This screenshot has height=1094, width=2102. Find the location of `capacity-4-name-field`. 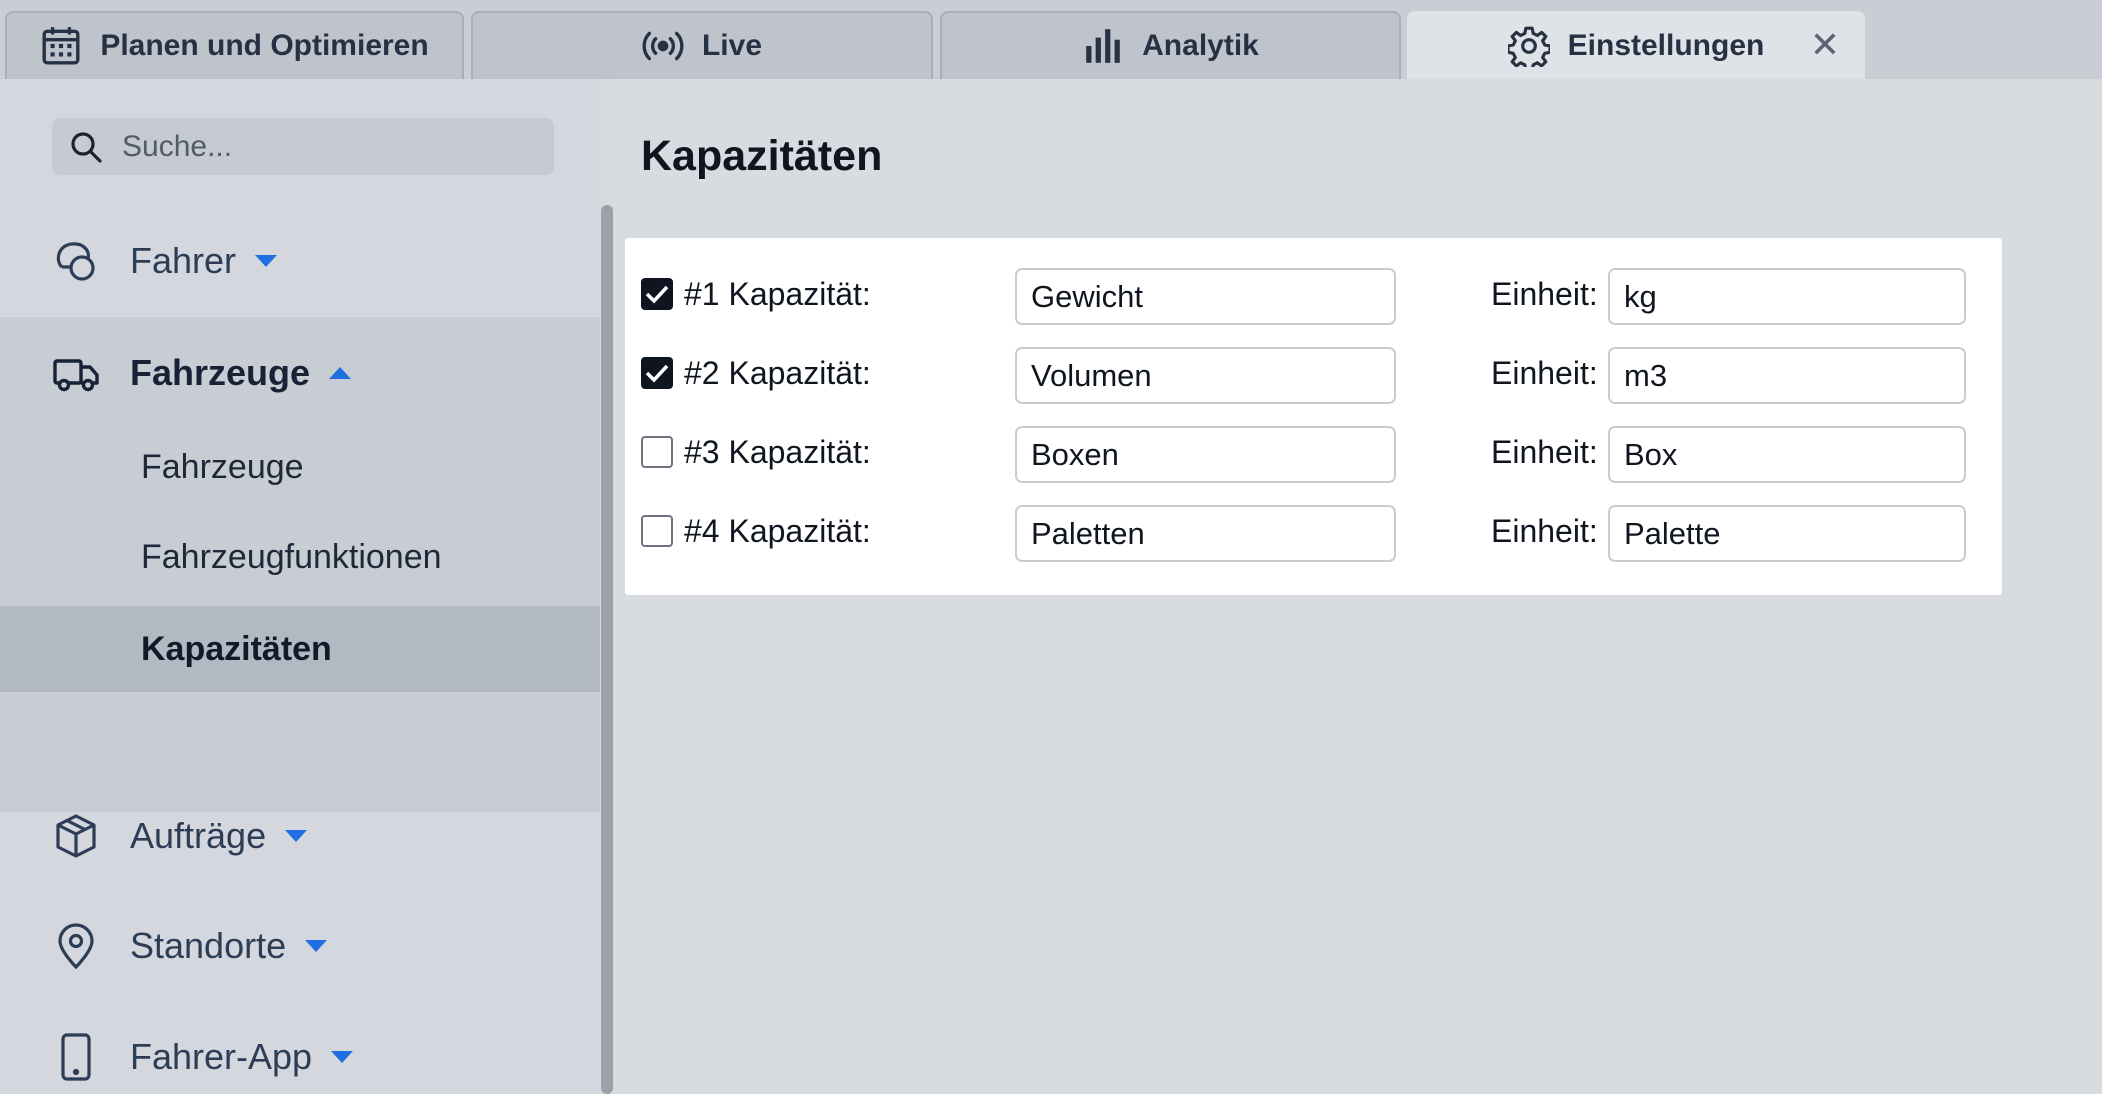

capacity-4-name-field is located at coordinates (1205, 533).